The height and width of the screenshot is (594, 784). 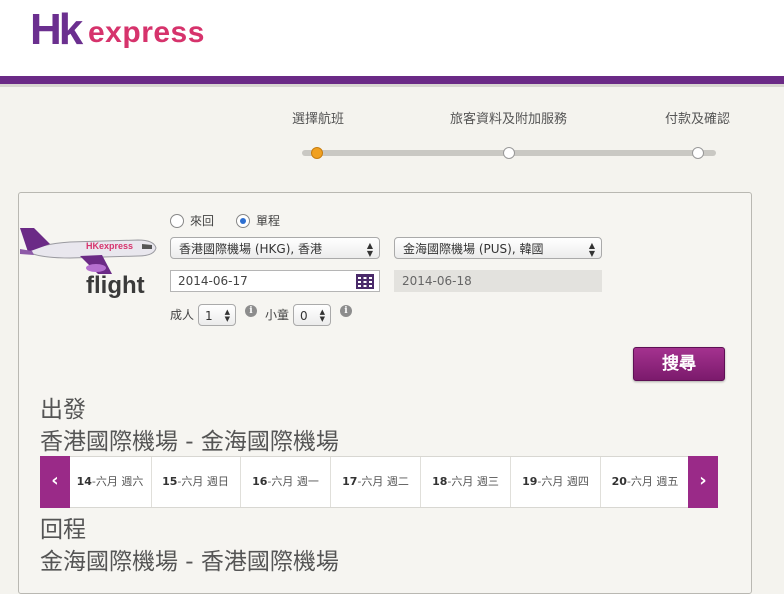 I want to click on children-label: 小童, so click(x=277, y=315).